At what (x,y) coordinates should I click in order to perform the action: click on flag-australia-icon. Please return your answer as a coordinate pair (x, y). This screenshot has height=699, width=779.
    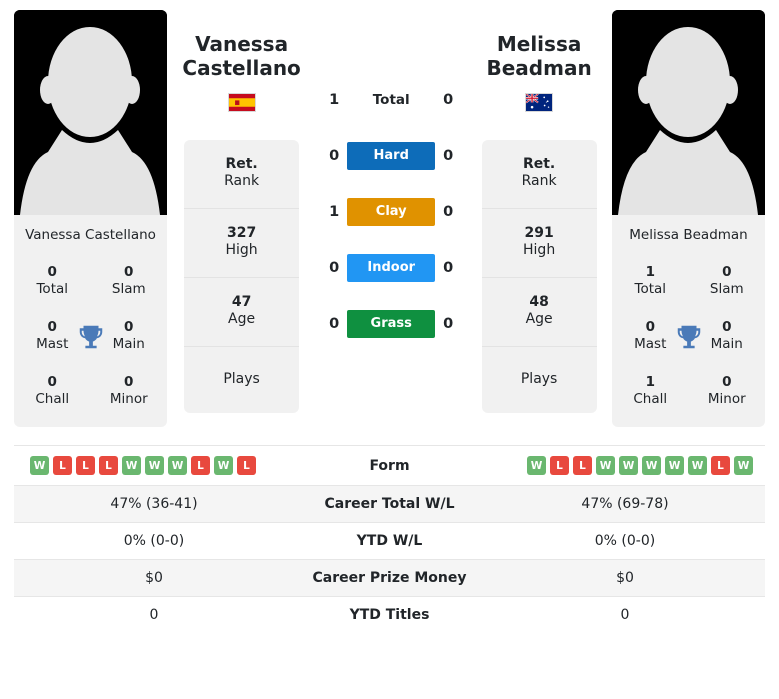
    Looking at the image, I should click on (539, 102).